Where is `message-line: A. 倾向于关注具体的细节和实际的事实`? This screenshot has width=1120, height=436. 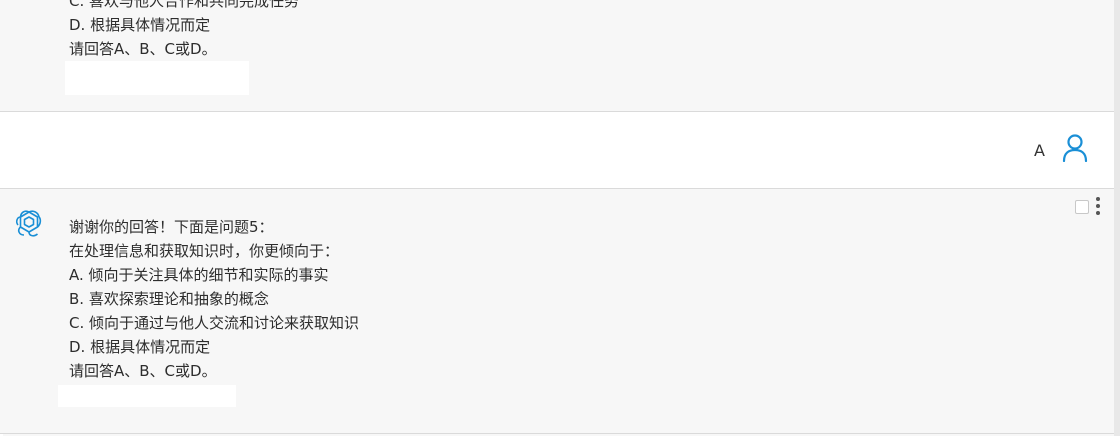
message-line: A. 倾向于关注具体的细节和实际的事实 is located at coordinates (199, 275).